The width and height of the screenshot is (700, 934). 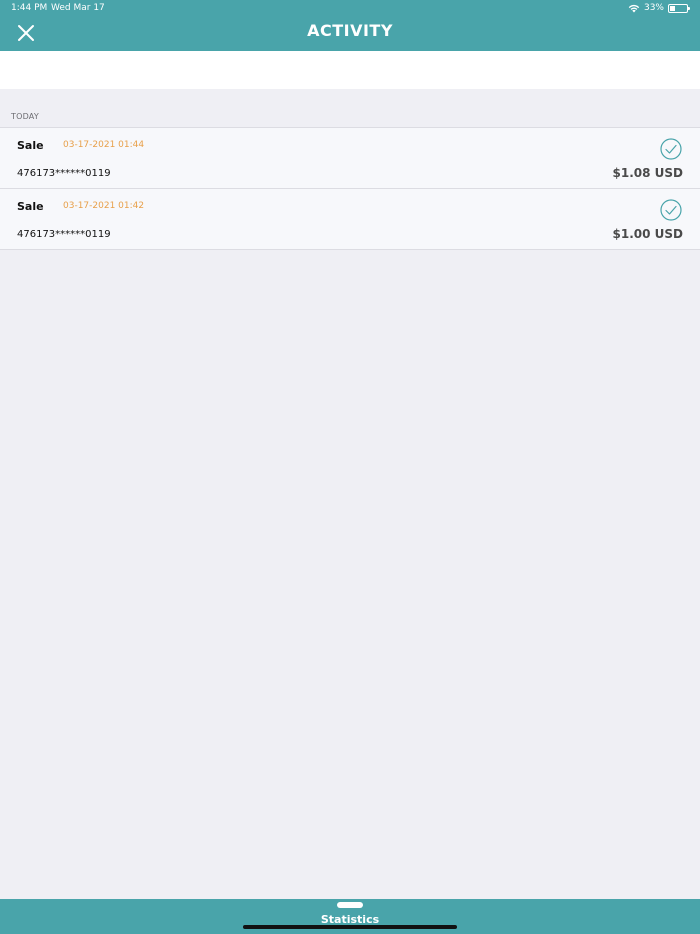 I want to click on transaction-datetime: 03-17-2021 01:44, so click(x=104, y=145).